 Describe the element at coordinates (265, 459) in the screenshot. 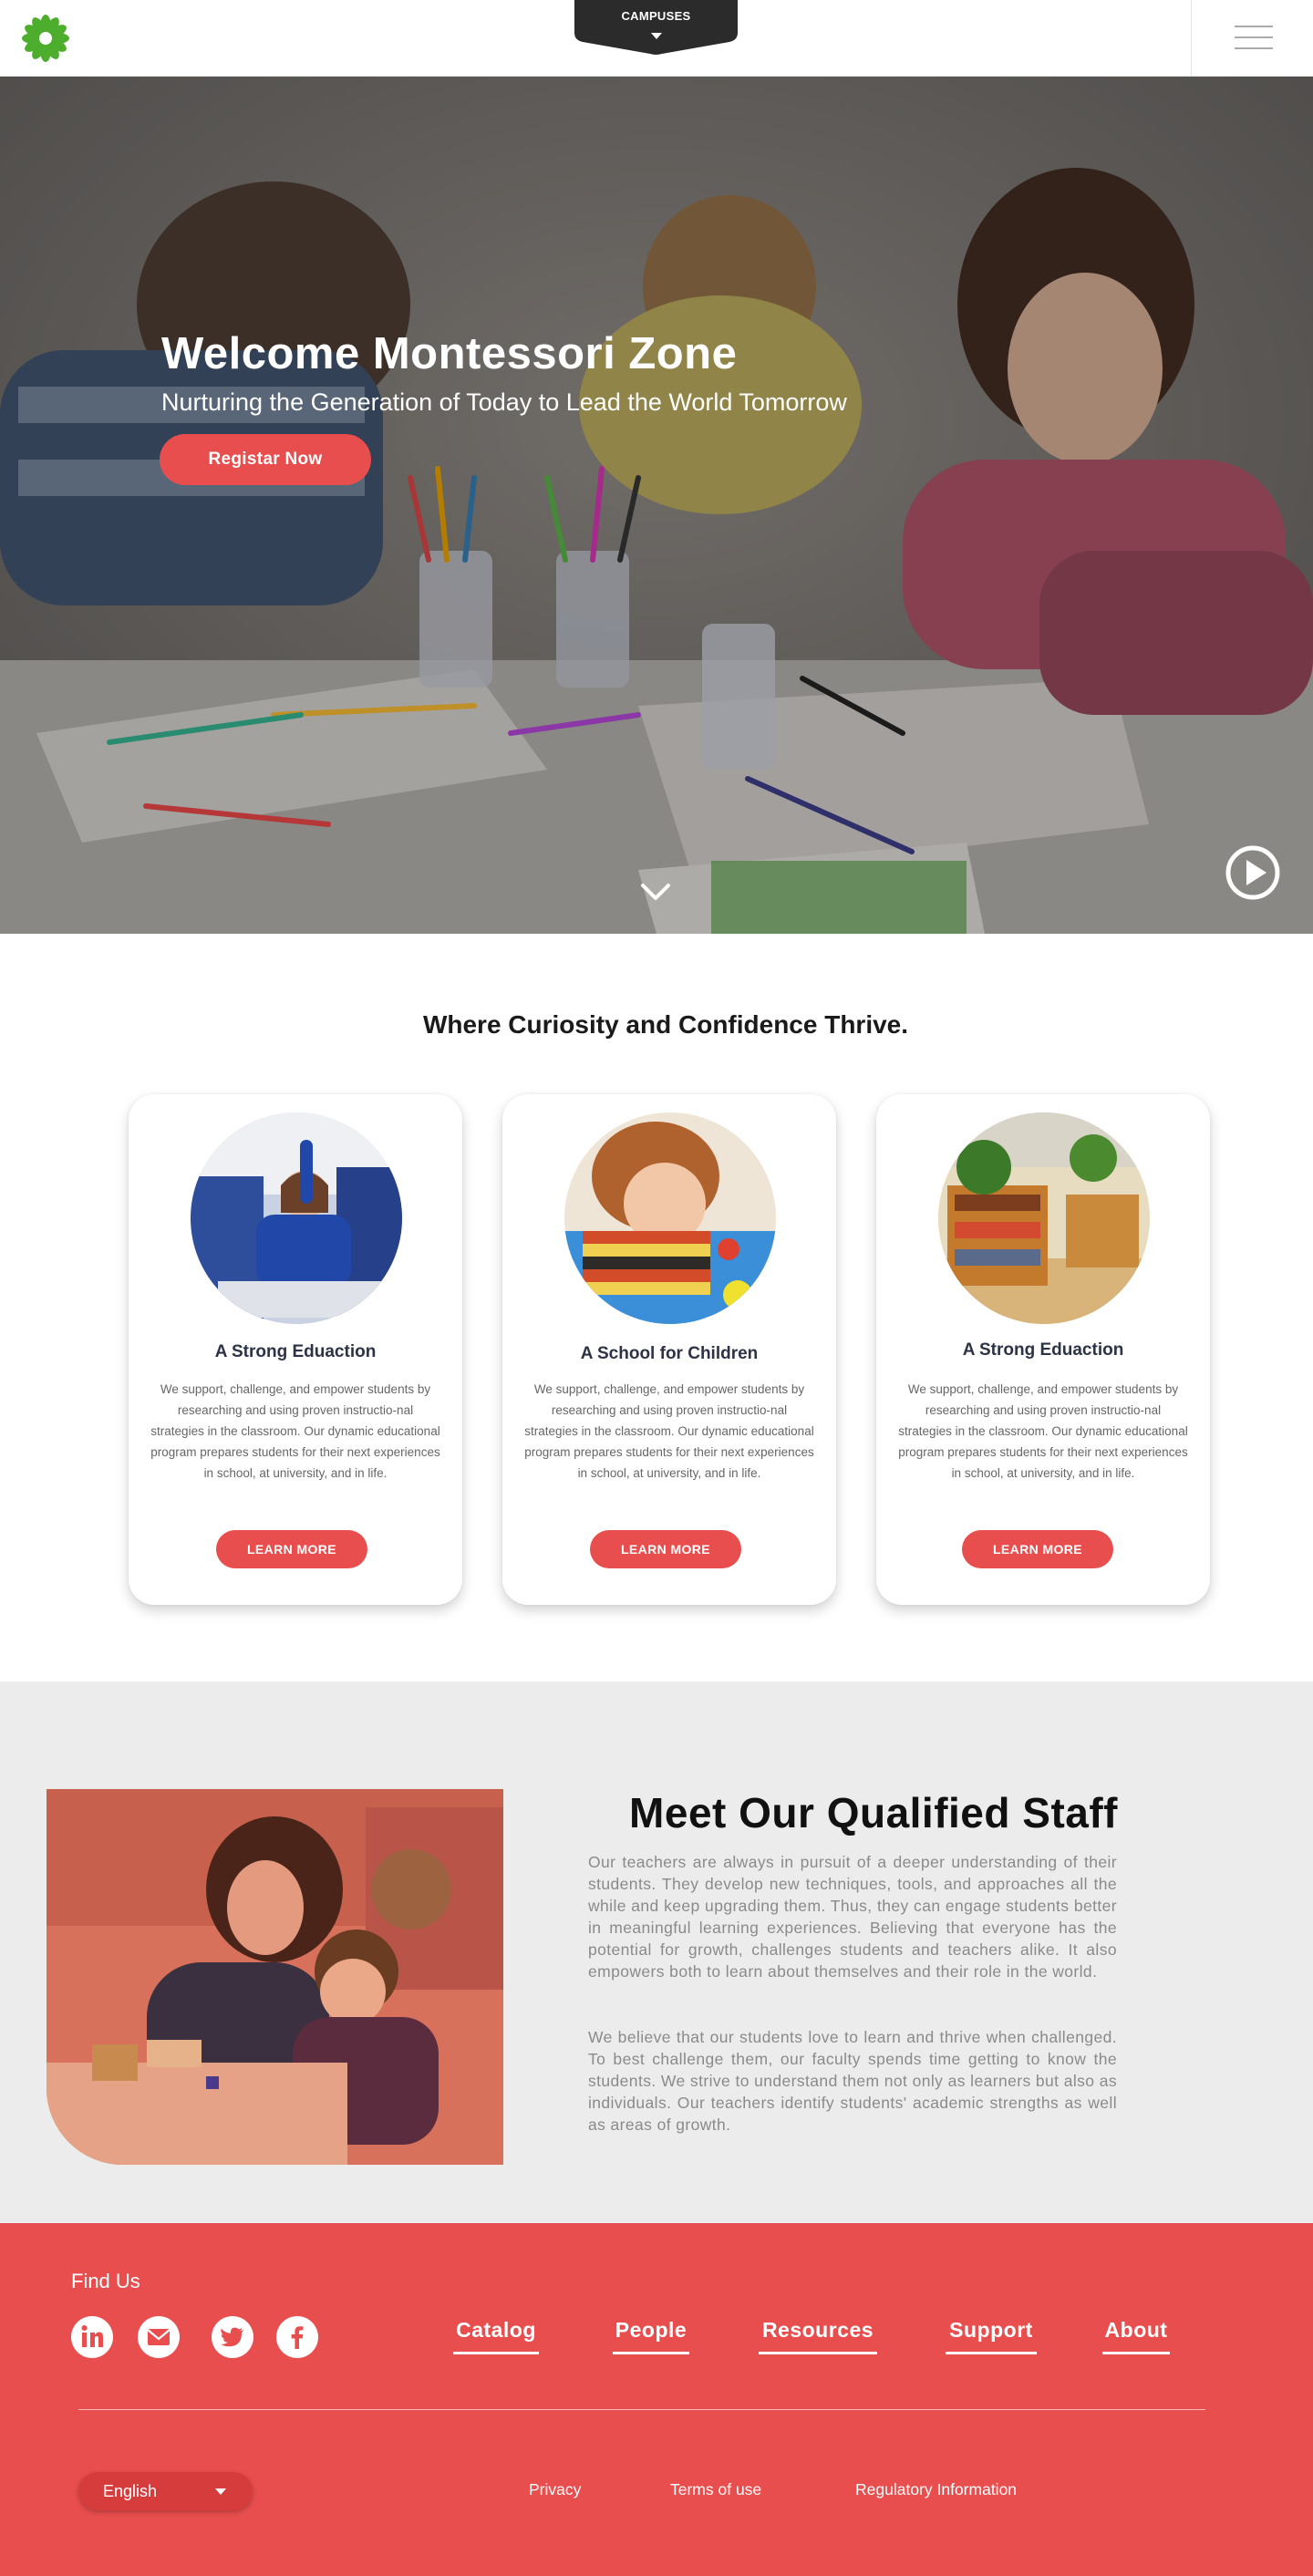

I see `register-now-button: Registar Now` at that location.